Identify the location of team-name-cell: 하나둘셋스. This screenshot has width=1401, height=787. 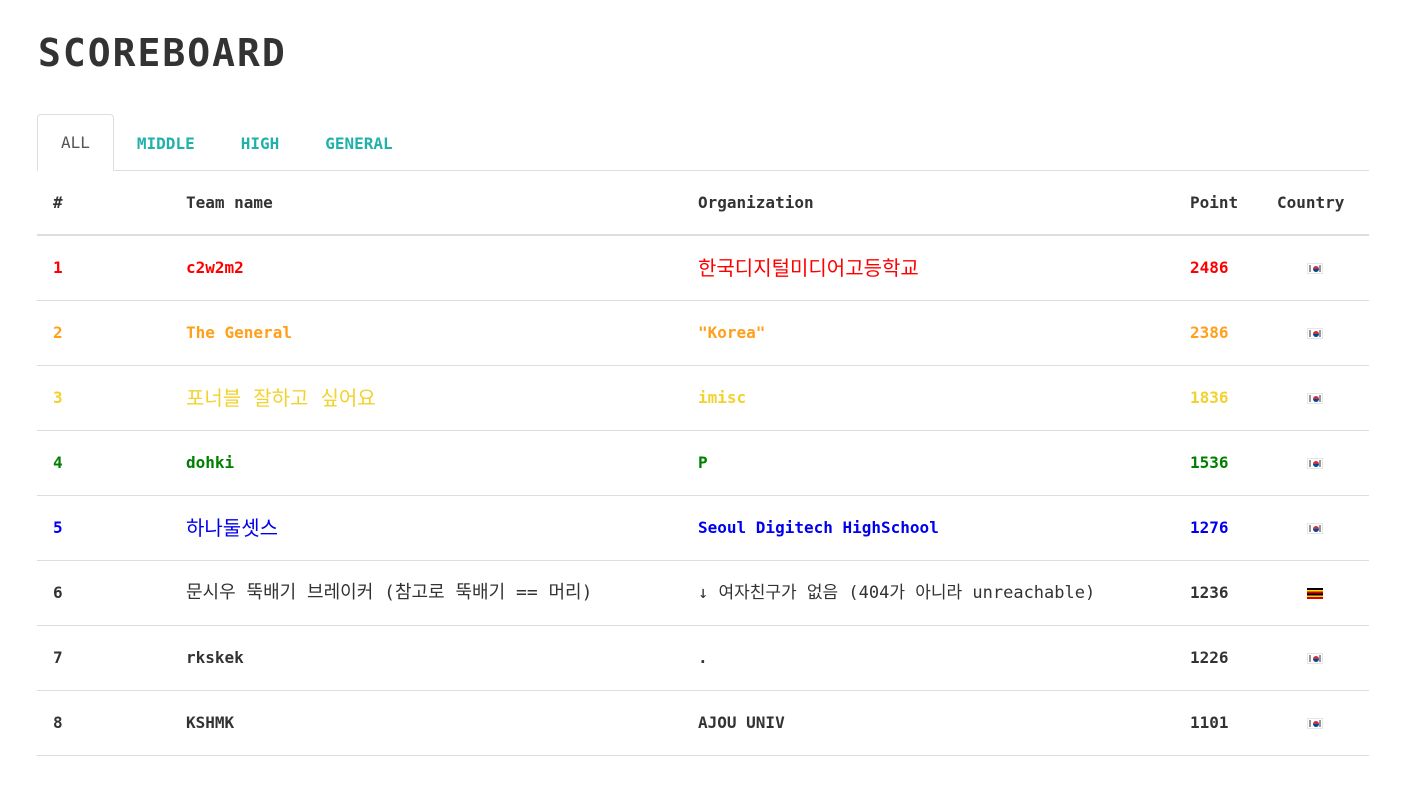
(426, 528).